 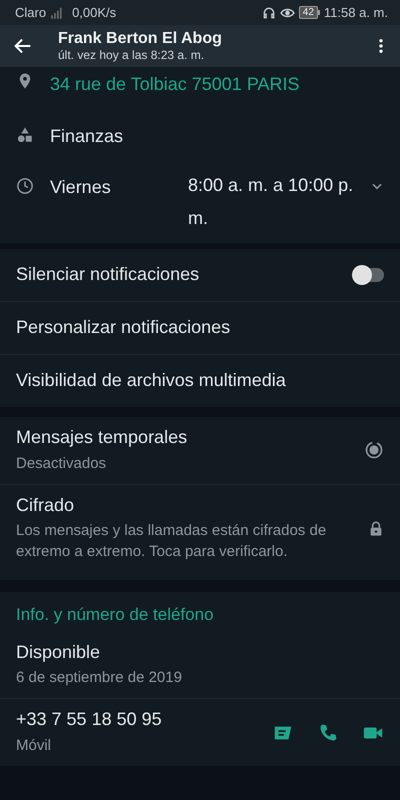 What do you see at coordinates (269, 13) in the screenshot?
I see `headphones-icon` at bounding box center [269, 13].